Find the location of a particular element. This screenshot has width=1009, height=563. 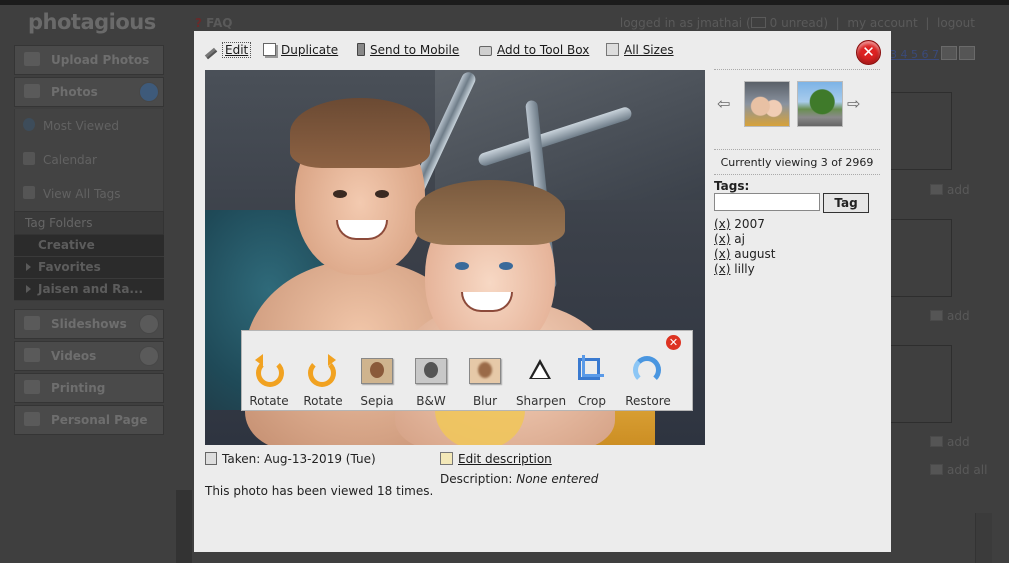

tool-label: Sepia is located at coordinates (377, 401).